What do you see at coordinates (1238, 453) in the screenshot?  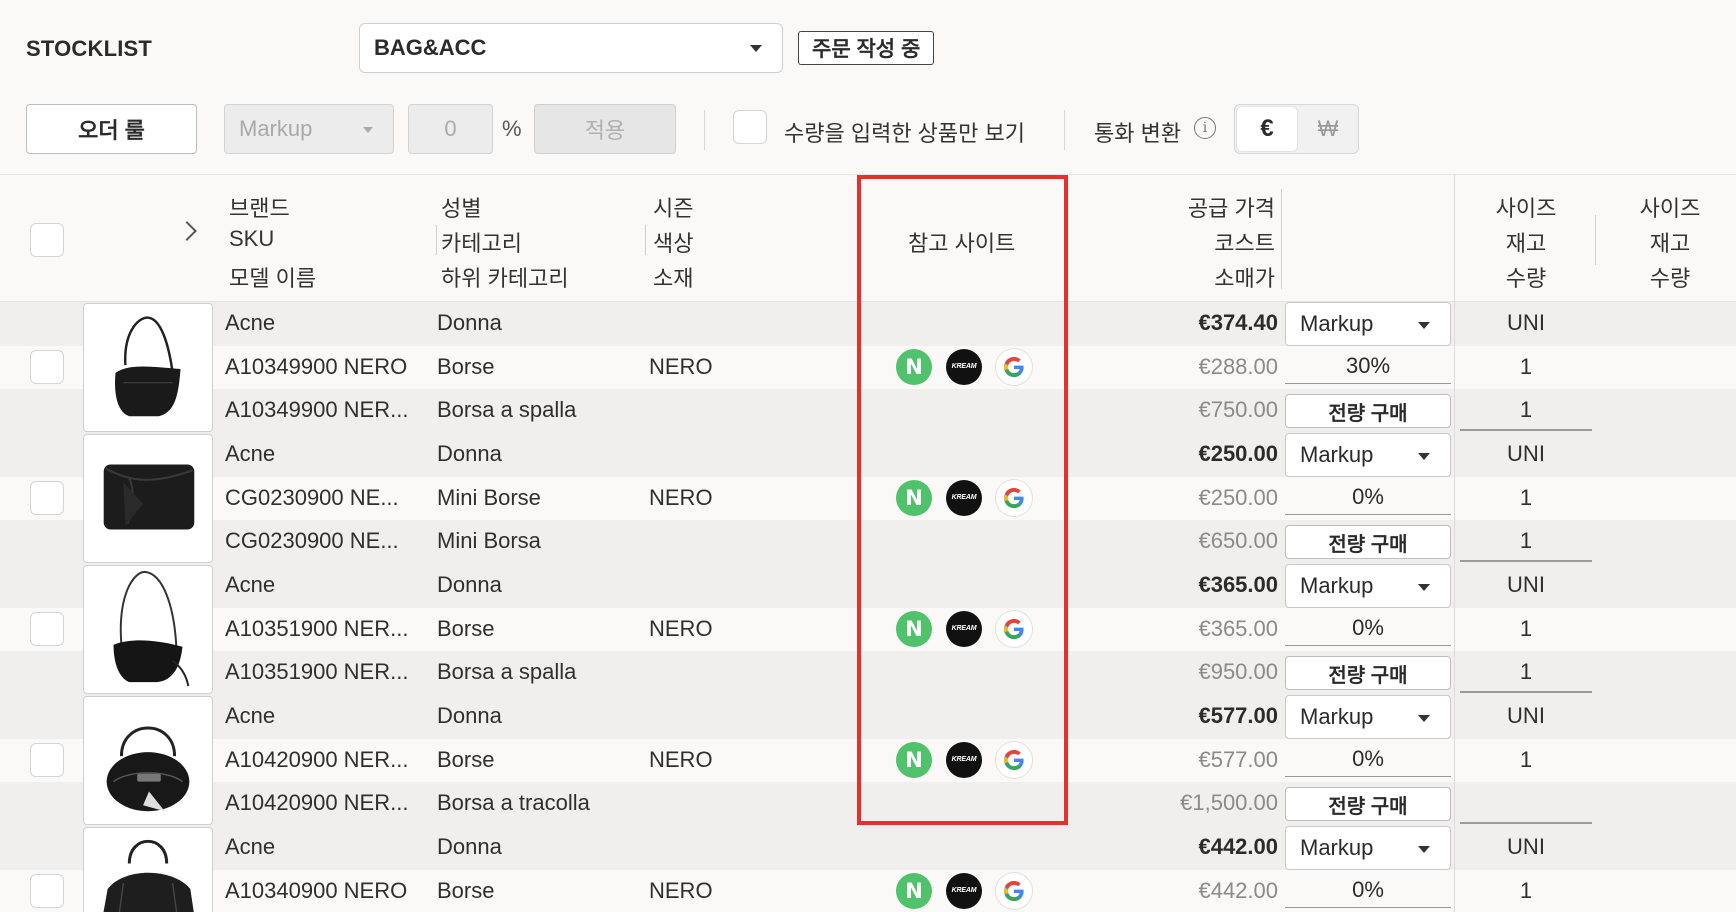 I see `supply-price-cell: €250.00` at bounding box center [1238, 453].